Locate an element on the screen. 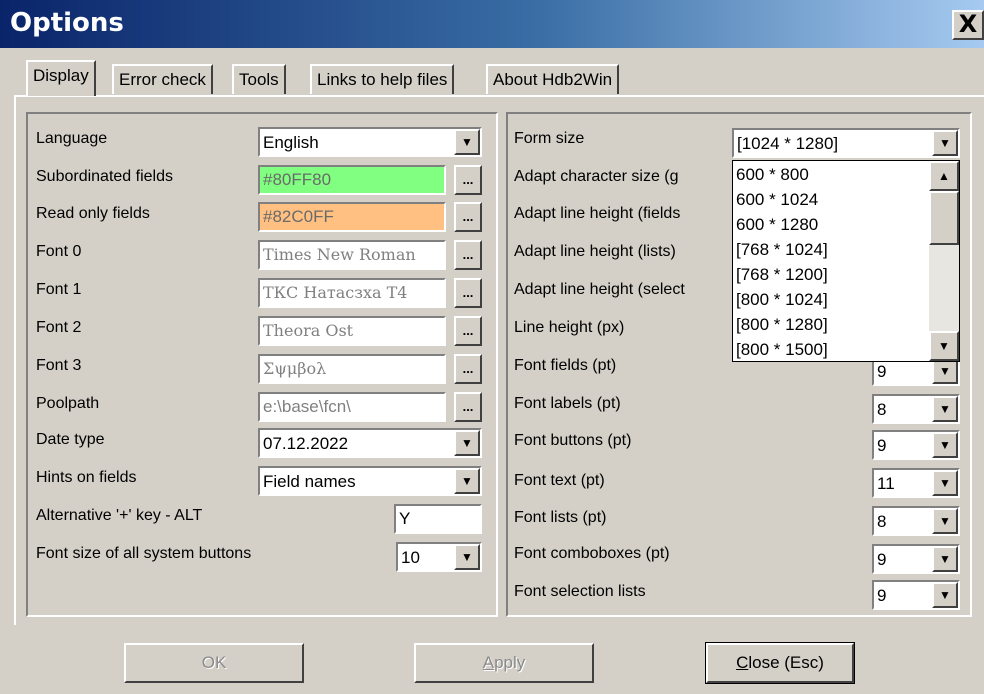 This screenshot has width=984, height=694. font-buttons-label: Font buttons (pt) is located at coordinates (573, 440).